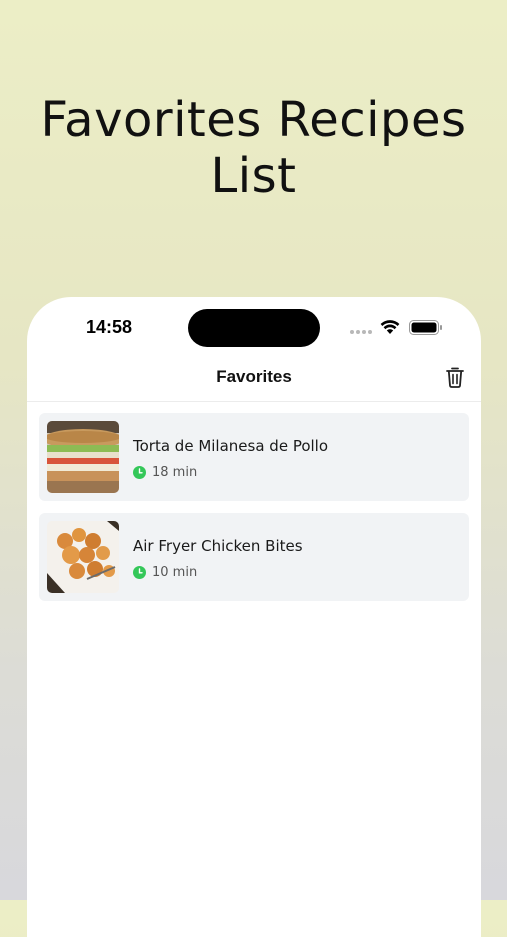 This screenshot has height=937, width=507. I want to click on recipe-title: Torta de Milanesa de Pollo, so click(231, 446).